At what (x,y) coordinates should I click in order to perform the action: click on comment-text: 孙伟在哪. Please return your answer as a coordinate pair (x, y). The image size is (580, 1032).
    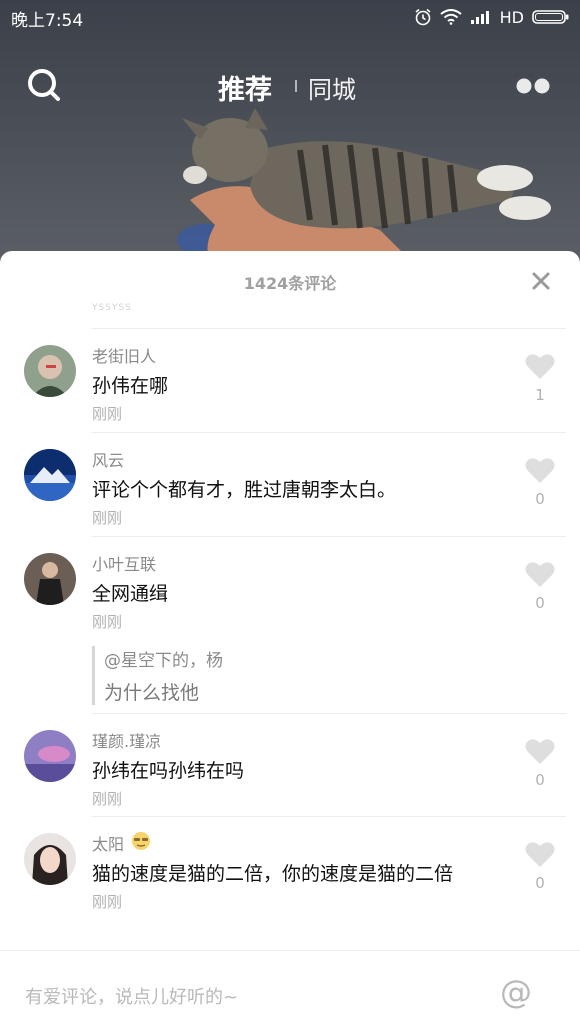
    Looking at the image, I should click on (130, 386).